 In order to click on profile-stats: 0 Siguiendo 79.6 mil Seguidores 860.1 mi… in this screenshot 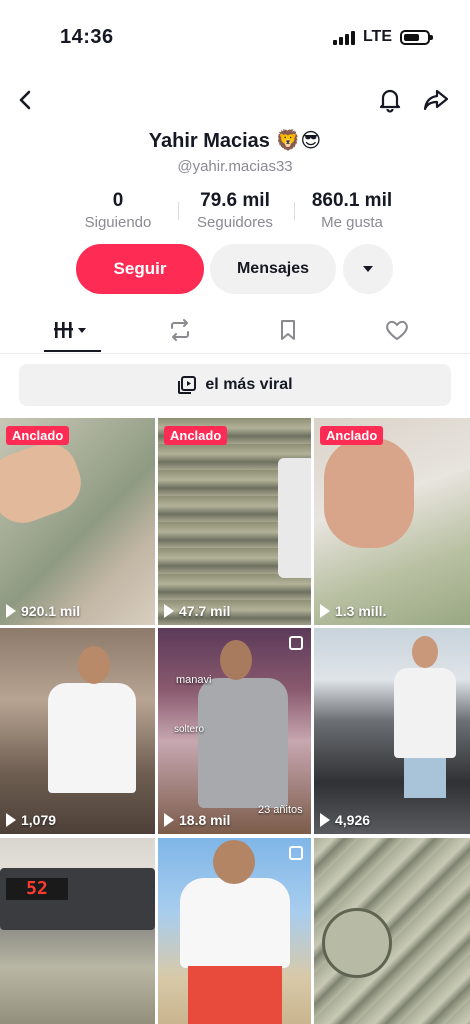, I will do `click(235, 212)`.